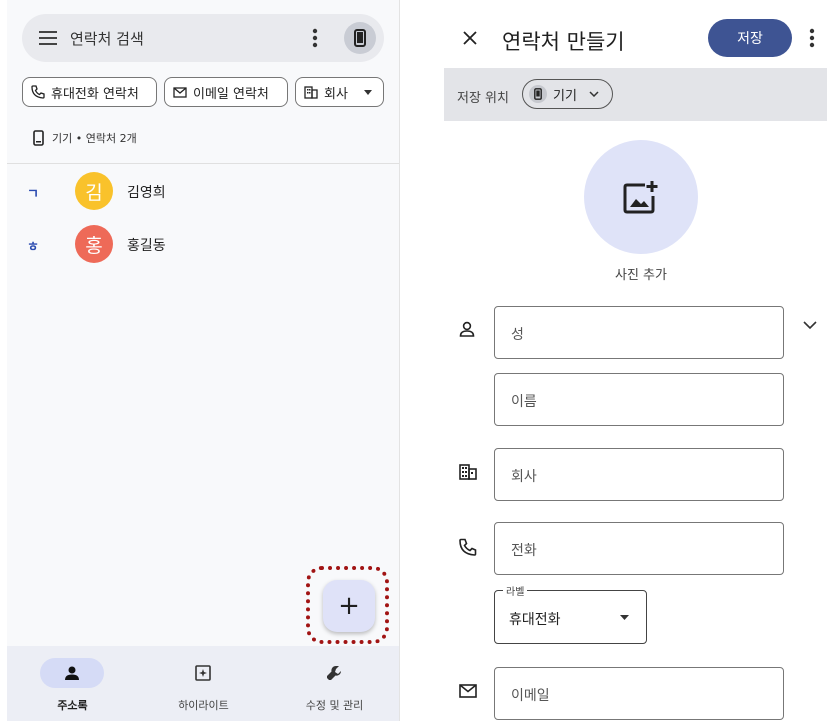 This screenshot has height=721, width=827. I want to click on save-location-value: 기기, so click(565, 96).